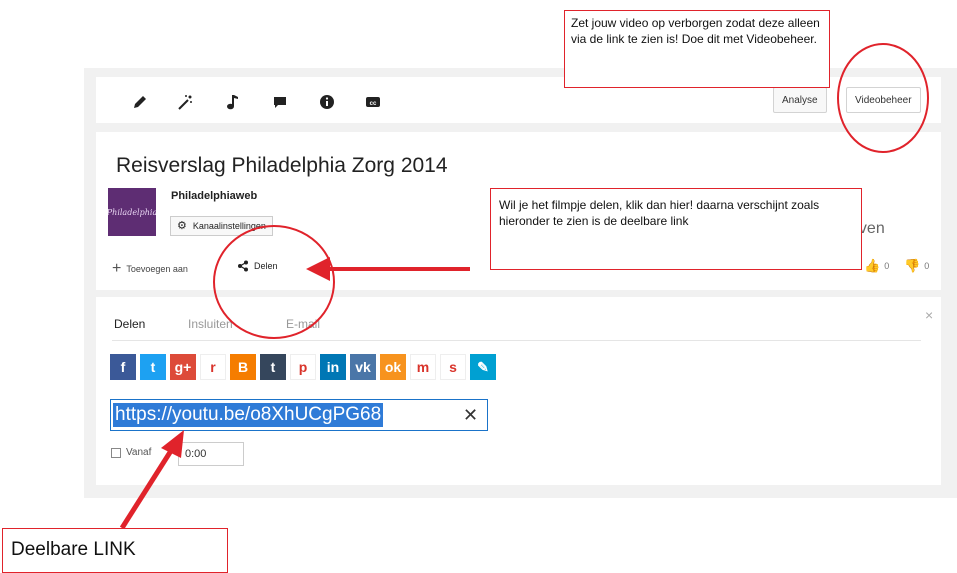 The image size is (957, 573). I want to click on like-button: 👍 0, so click(876, 266).